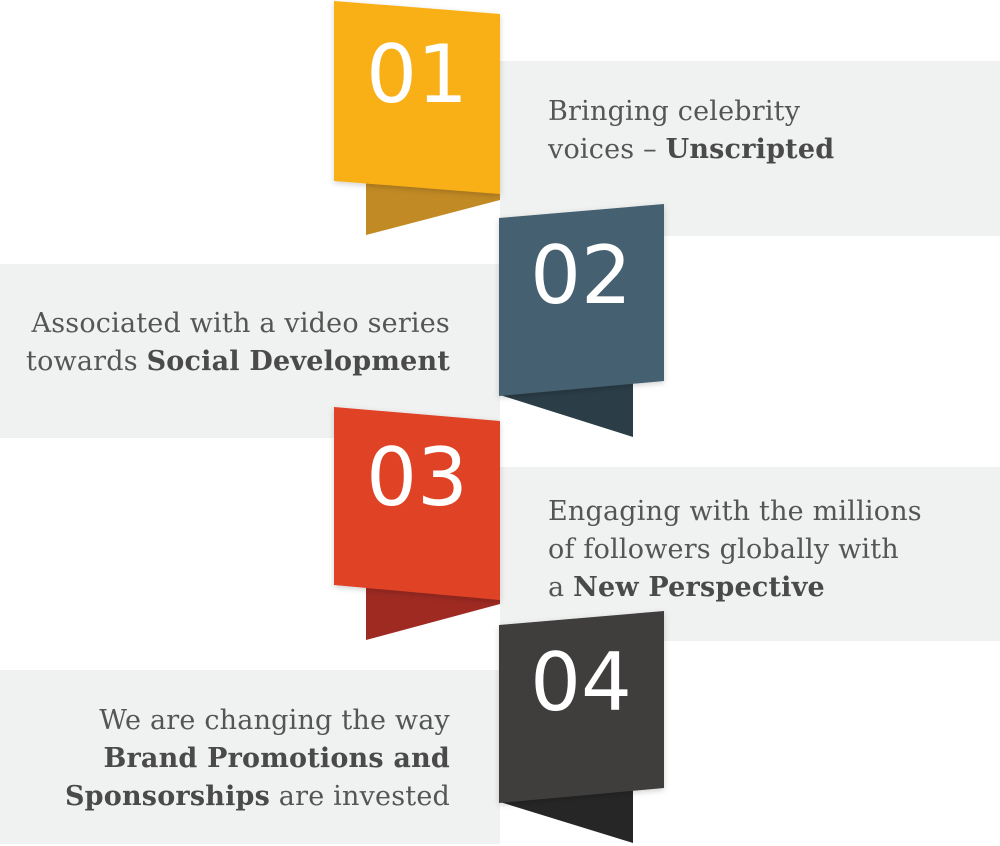  I want to click on step-2-line-1: Associated with a video series, so click(240, 323).